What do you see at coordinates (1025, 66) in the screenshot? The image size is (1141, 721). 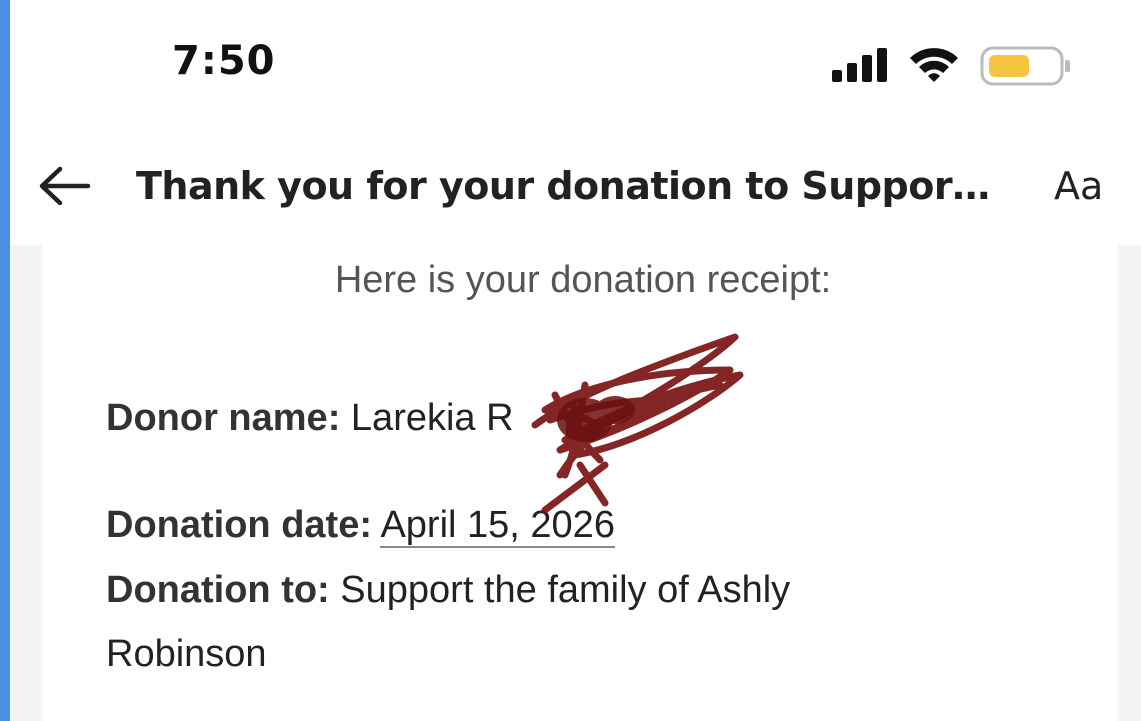 I see `battery-icon` at bounding box center [1025, 66].